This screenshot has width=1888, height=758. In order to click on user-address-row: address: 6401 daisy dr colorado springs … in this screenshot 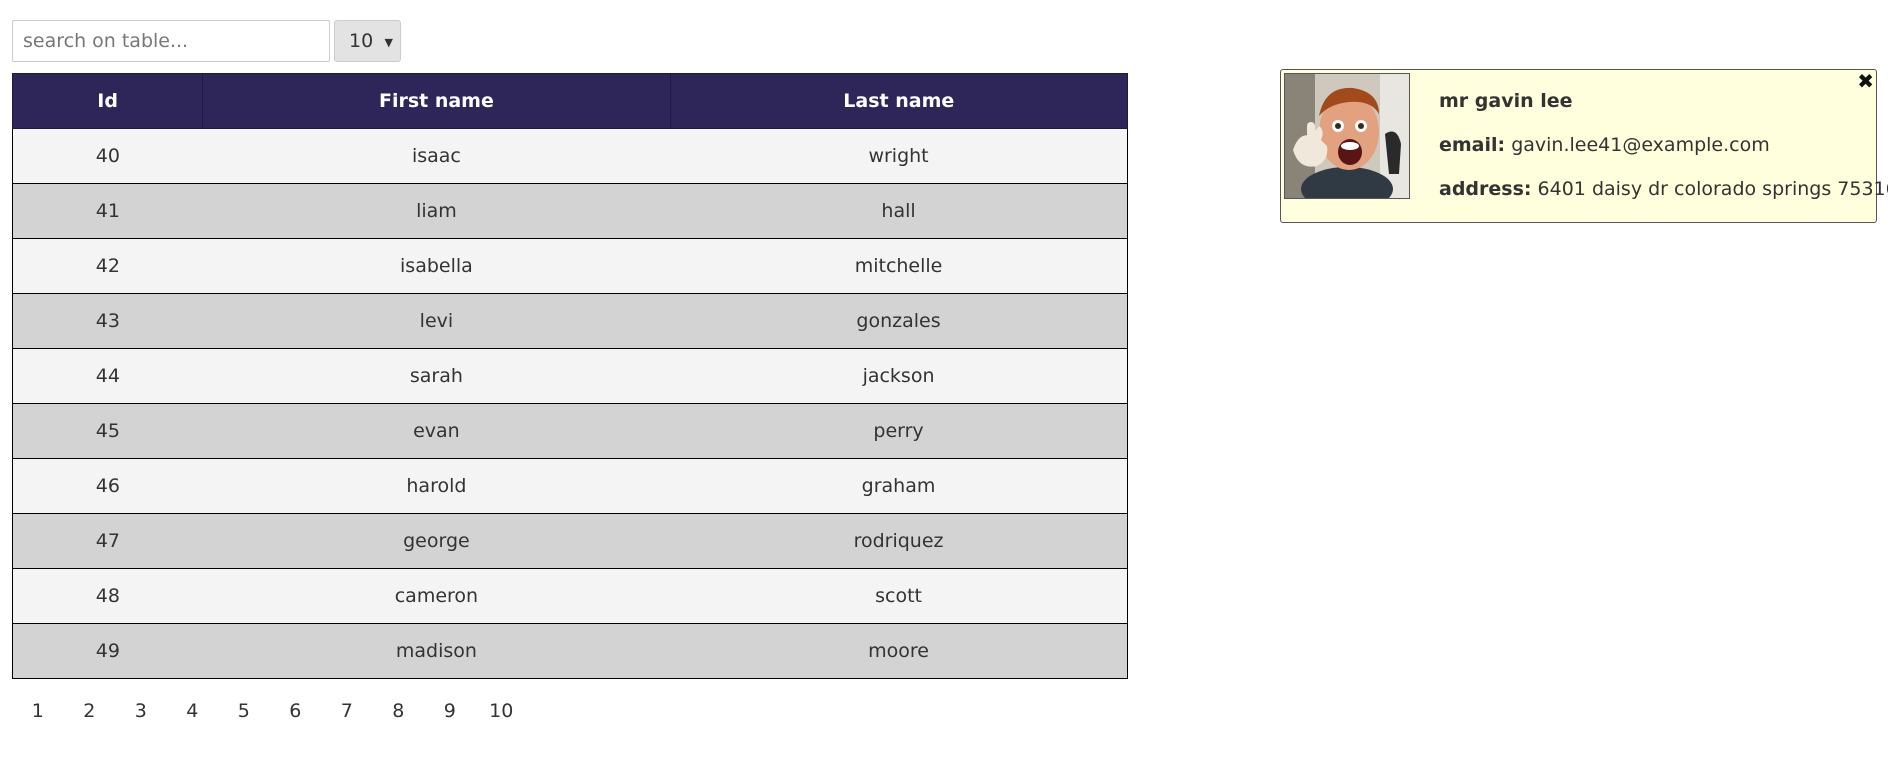, I will do `click(1663, 200)`.